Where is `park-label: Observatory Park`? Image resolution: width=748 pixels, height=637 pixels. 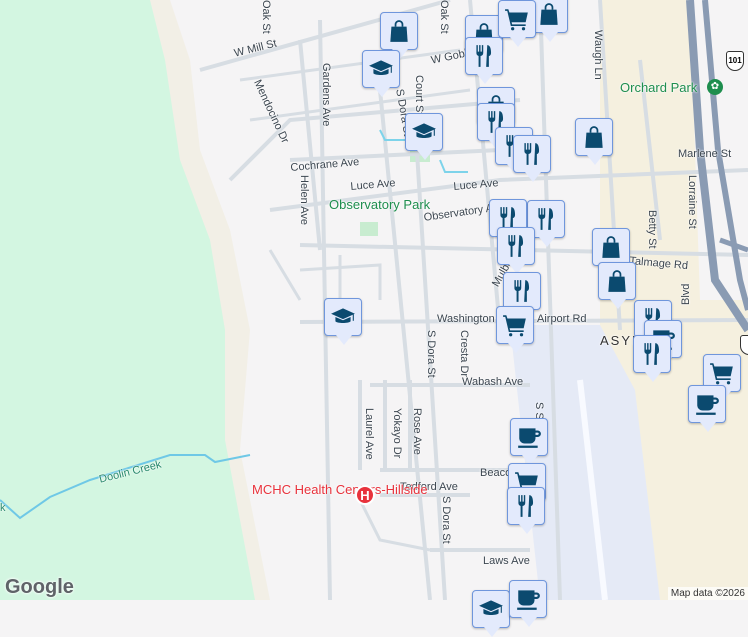
park-label: Observatory Park is located at coordinates (379, 204).